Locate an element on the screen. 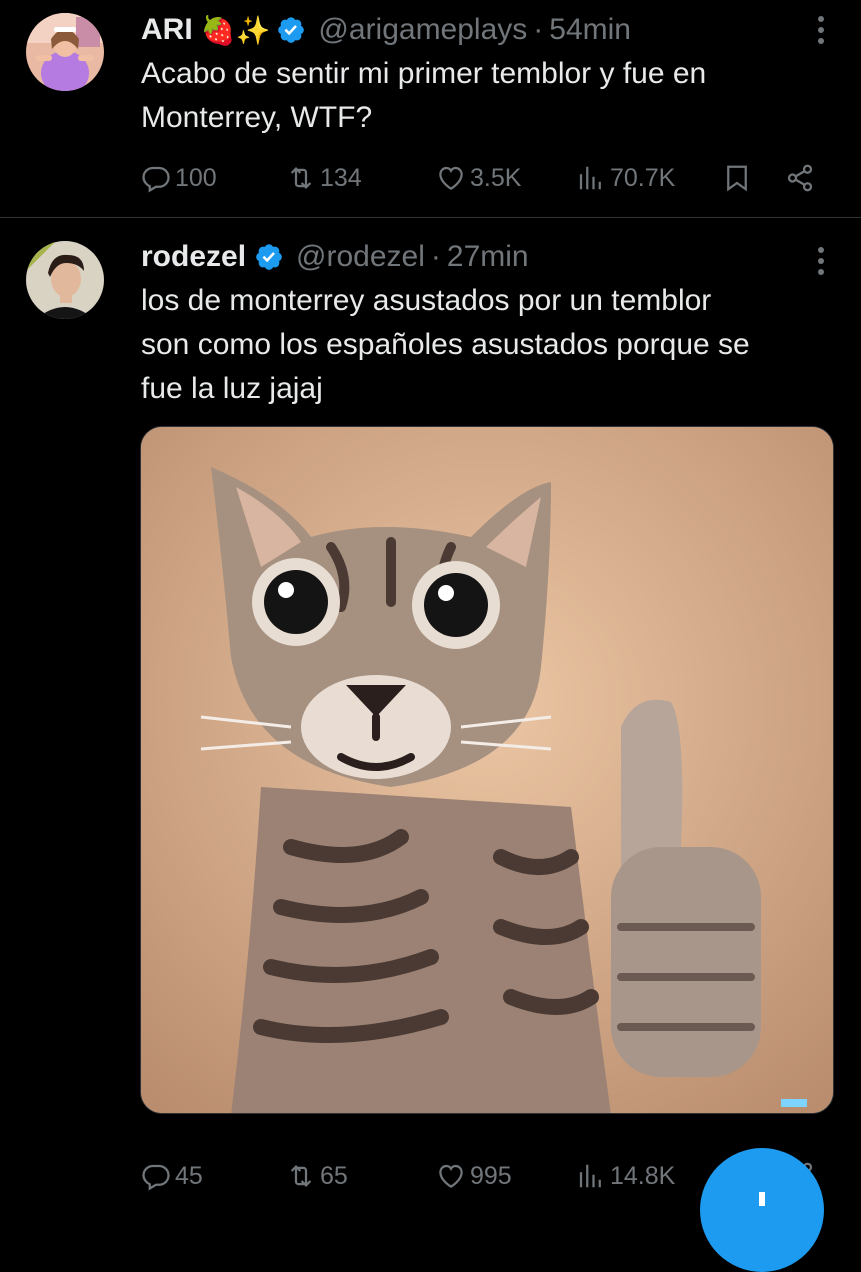 This screenshot has height=1272, width=861. action-bar: 100 134 3.5K 70.7K is located at coordinates (430, 178).